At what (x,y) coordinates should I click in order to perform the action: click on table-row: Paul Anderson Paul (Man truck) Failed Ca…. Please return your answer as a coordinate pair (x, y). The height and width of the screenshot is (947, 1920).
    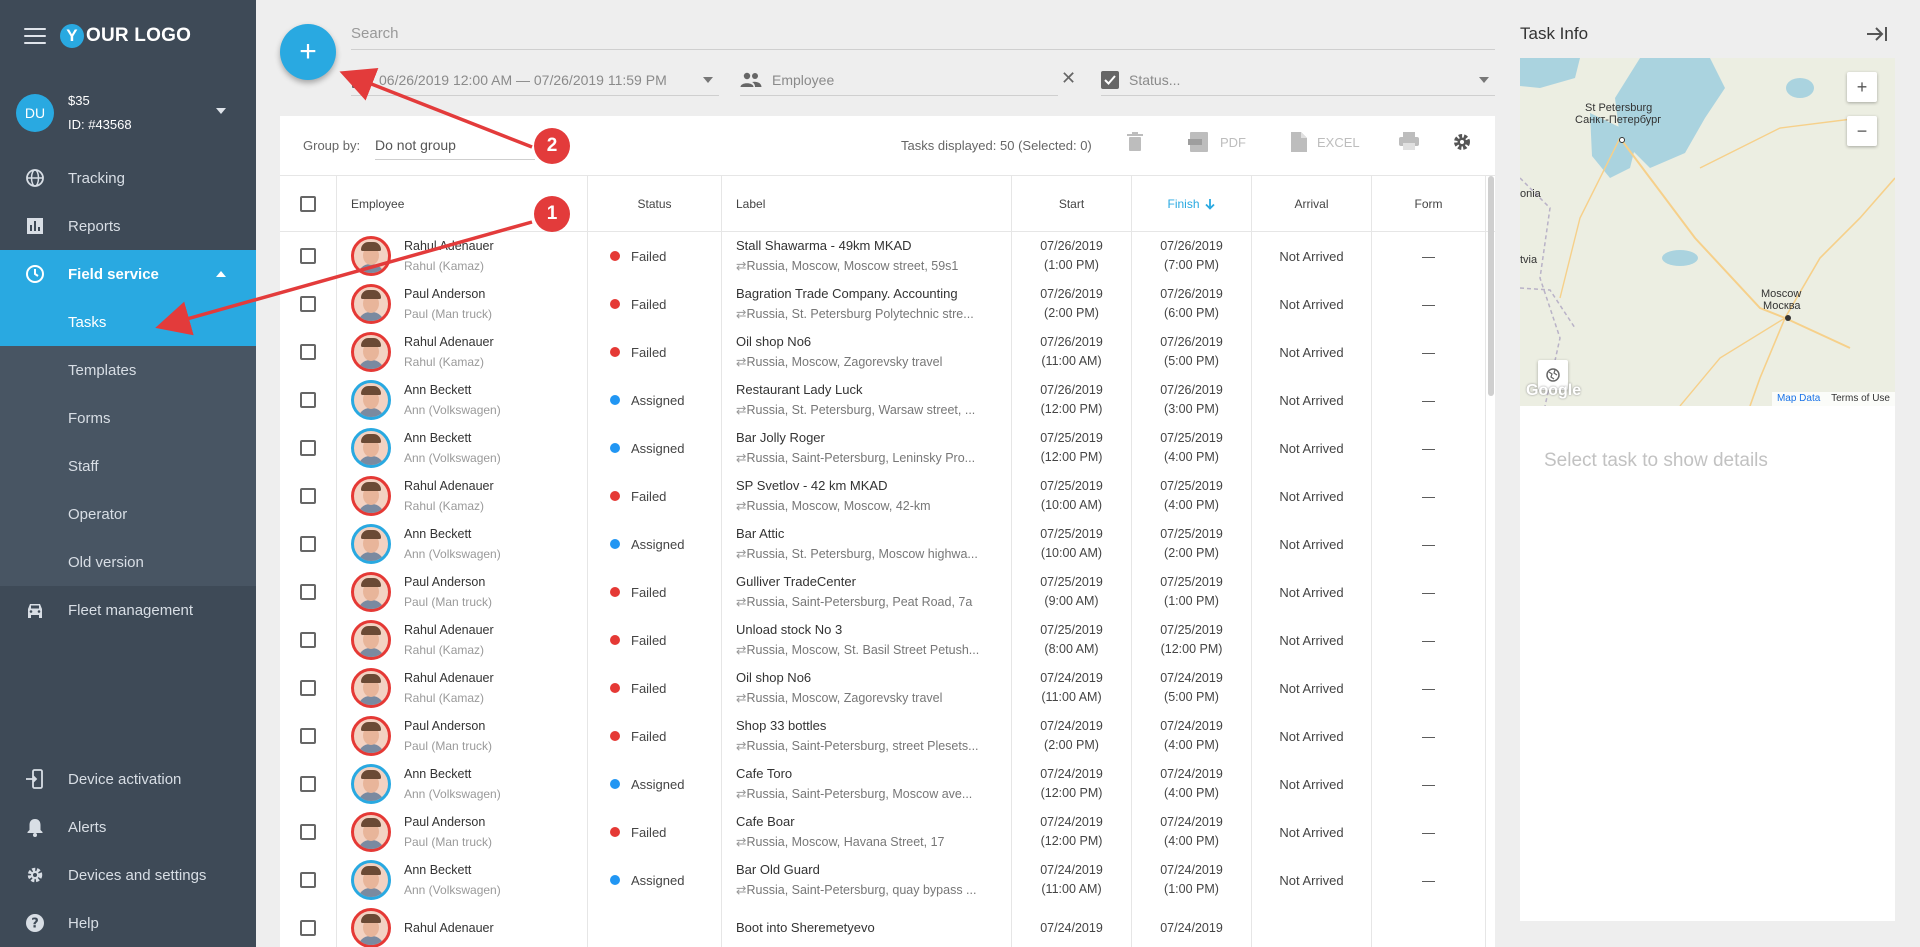
    Looking at the image, I should click on (887, 832).